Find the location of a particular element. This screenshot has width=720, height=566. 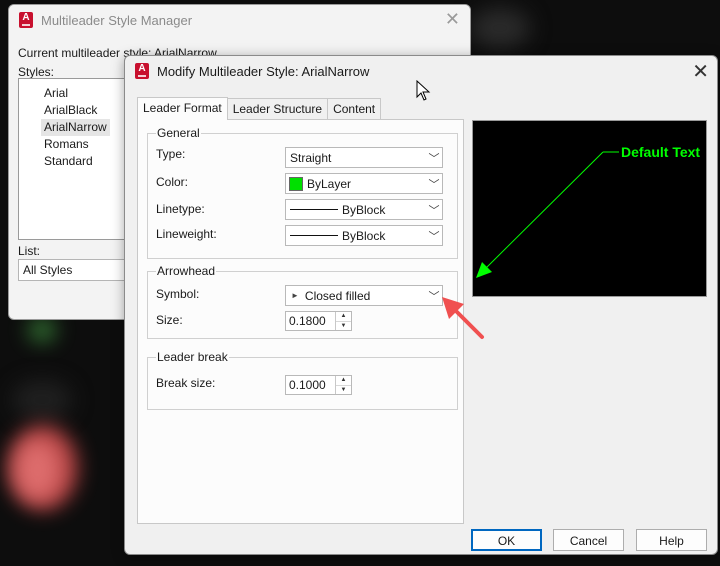

type-label: Type: is located at coordinates (171, 154).